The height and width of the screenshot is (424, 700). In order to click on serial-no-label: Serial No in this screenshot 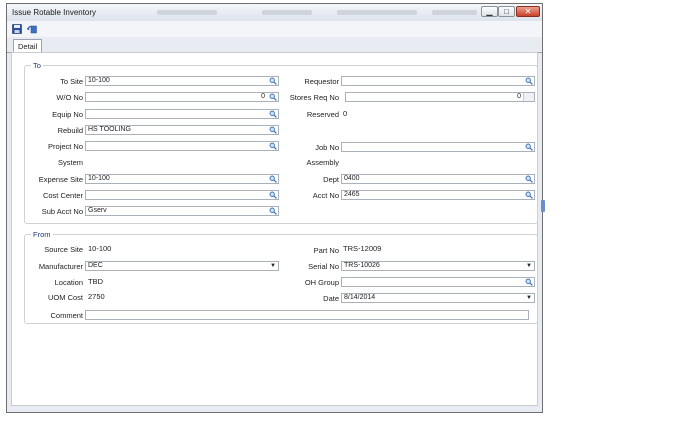, I will do `click(323, 266)`.